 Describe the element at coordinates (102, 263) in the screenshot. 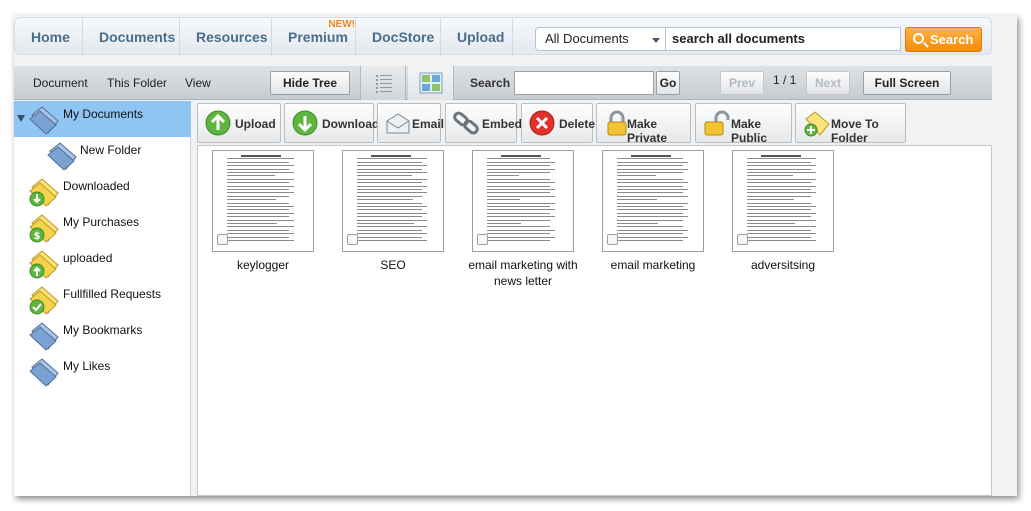

I see `tree-item-uploaded: uploaded` at that location.